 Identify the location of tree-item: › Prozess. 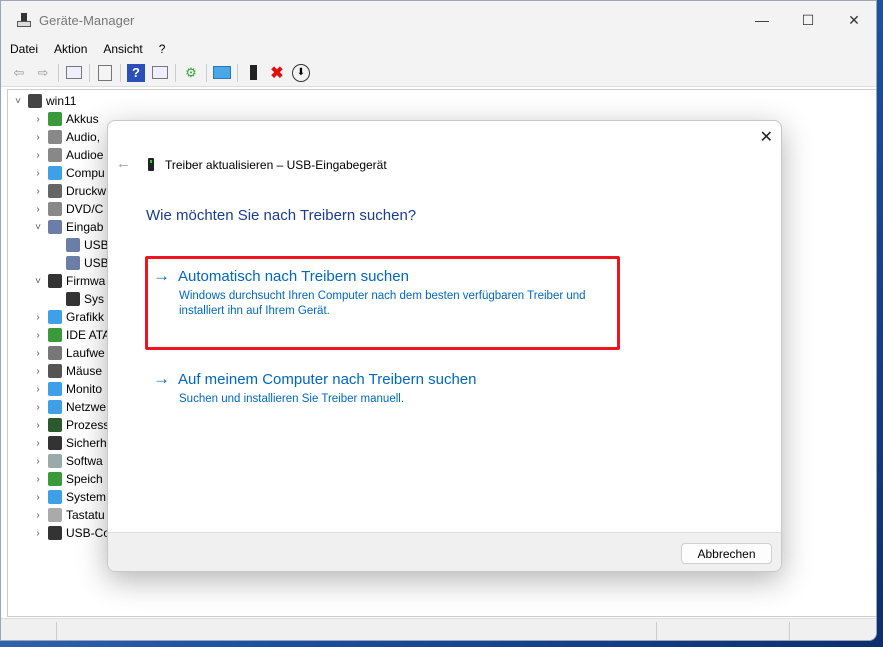
(70, 425).